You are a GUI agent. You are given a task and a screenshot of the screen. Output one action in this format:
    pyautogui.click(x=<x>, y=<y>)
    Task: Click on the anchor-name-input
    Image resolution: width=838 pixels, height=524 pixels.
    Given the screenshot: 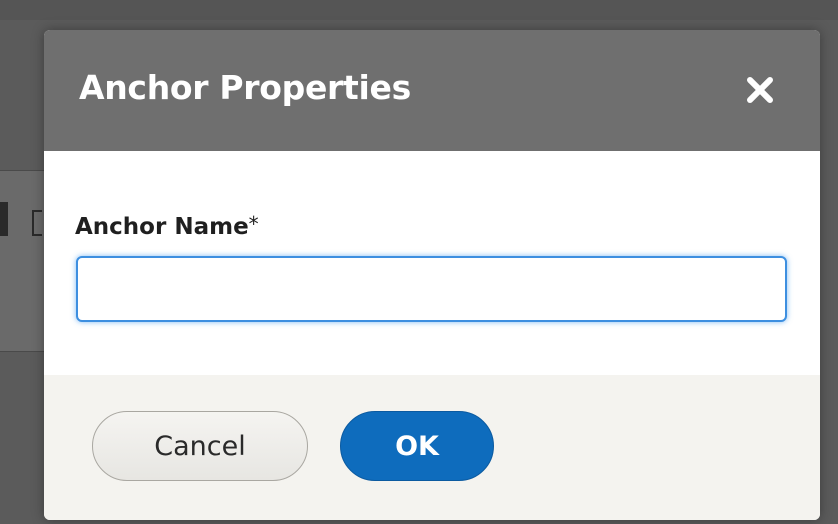 What is the action you would take?
    pyautogui.click(x=431, y=289)
    